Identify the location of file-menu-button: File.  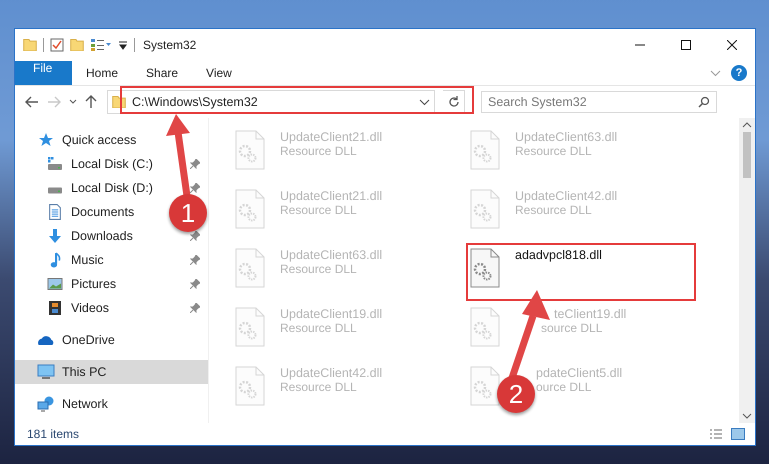
(43, 73).